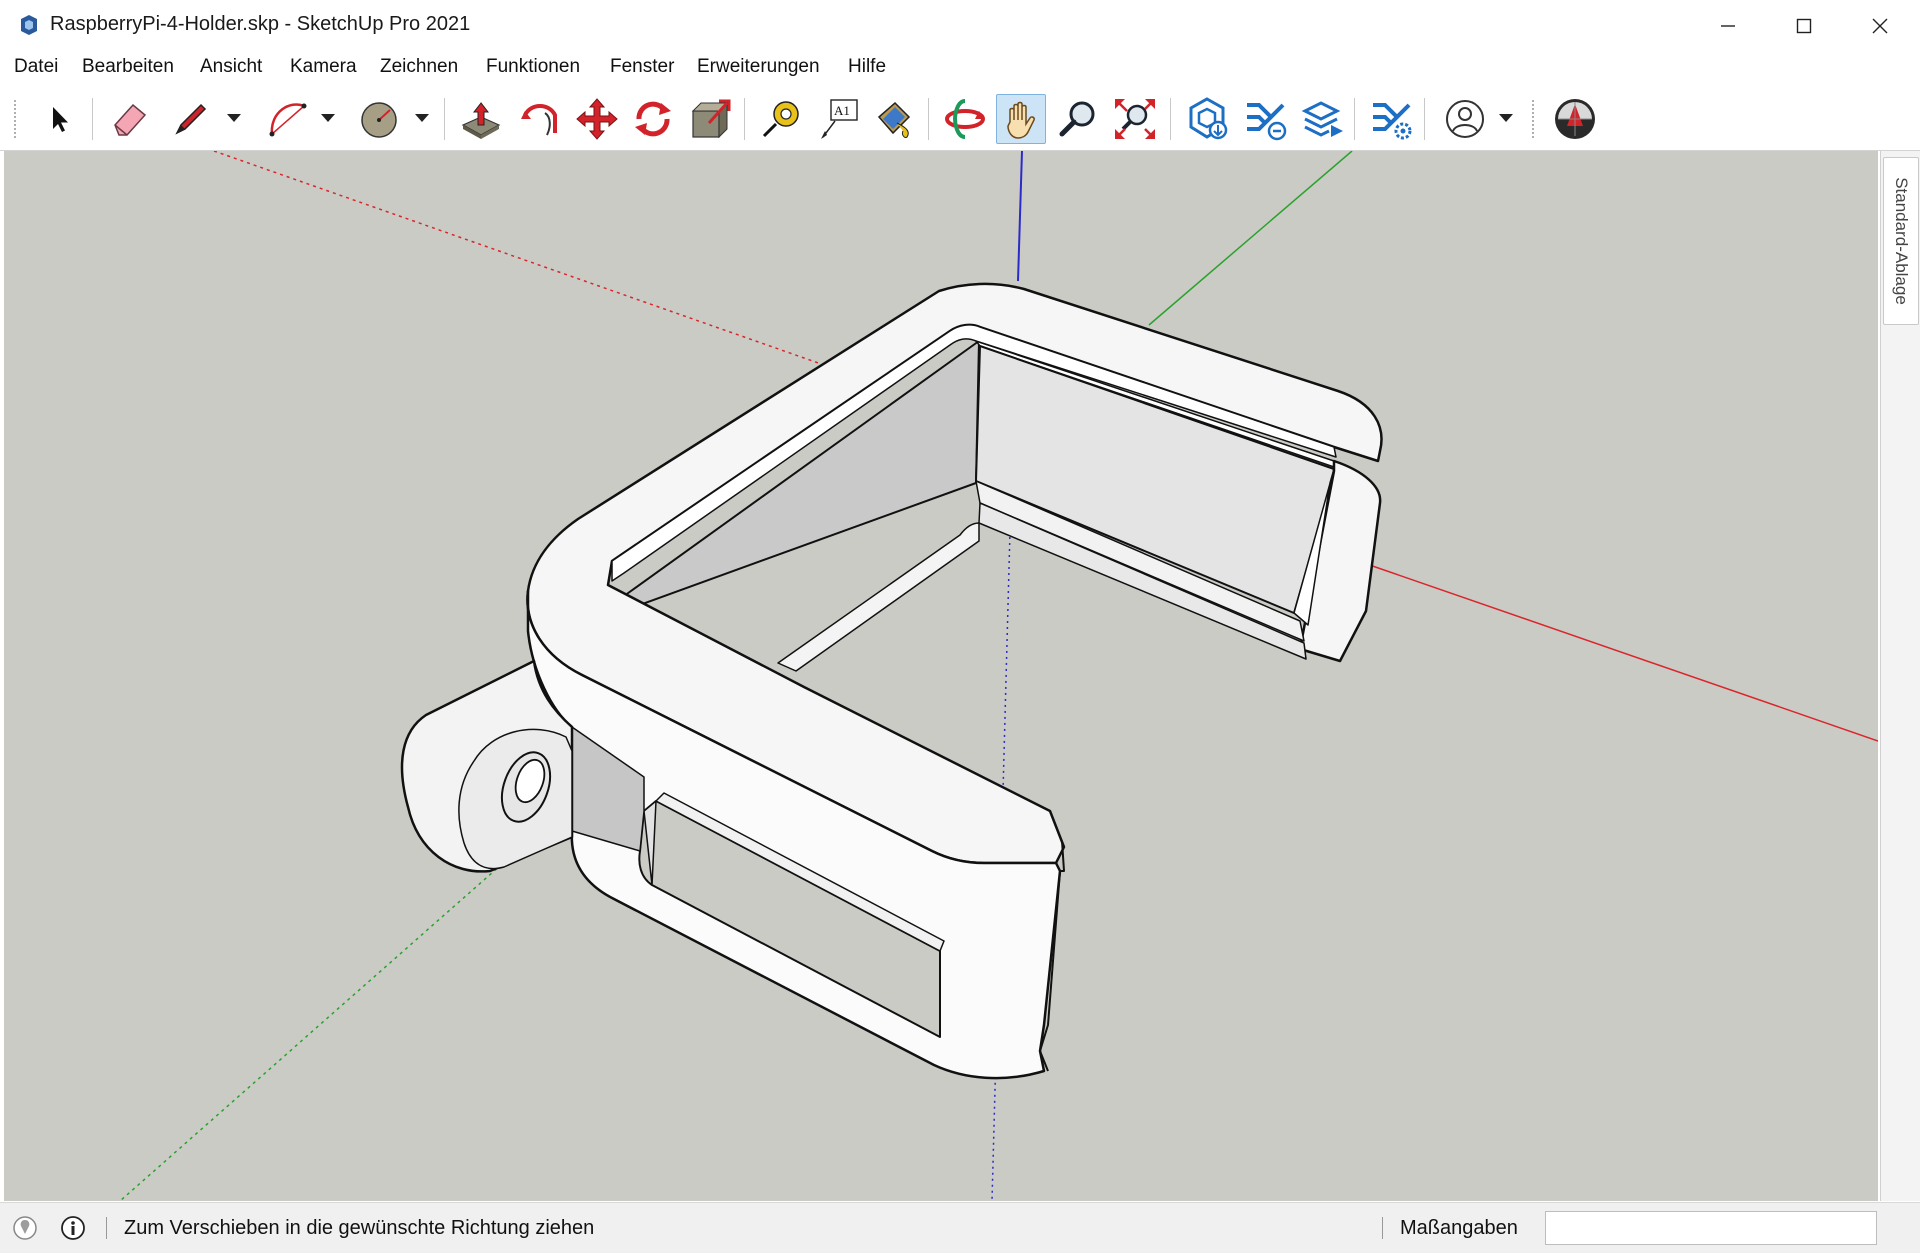 This screenshot has width=1920, height=1253. What do you see at coordinates (842, 110) in the screenshot?
I see `text-tool-label: A1` at bounding box center [842, 110].